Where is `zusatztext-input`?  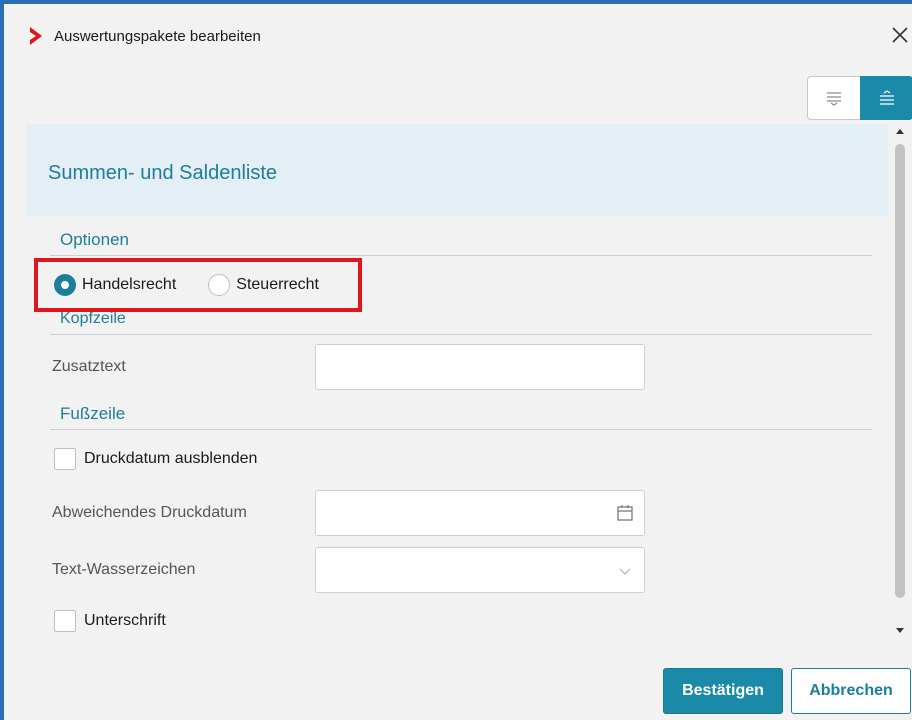 zusatztext-input is located at coordinates (480, 367).